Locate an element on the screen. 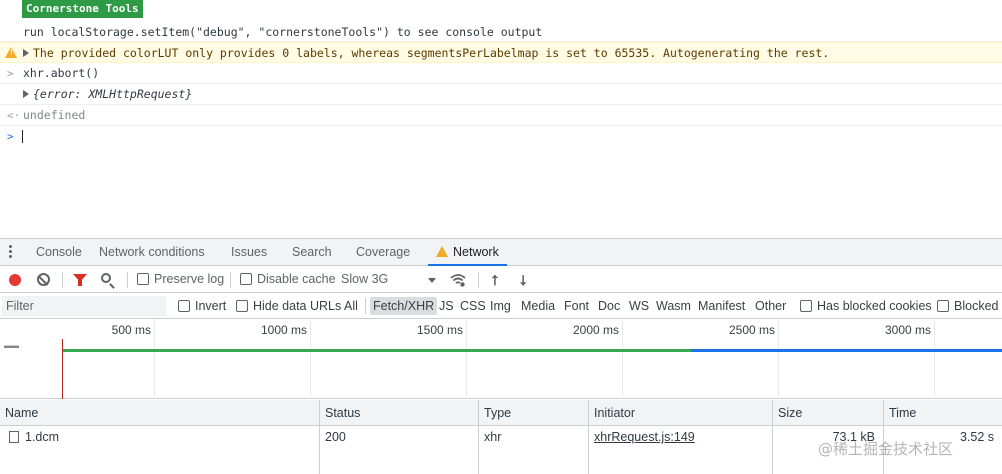  record-icon is located at coordinates (15, 280).